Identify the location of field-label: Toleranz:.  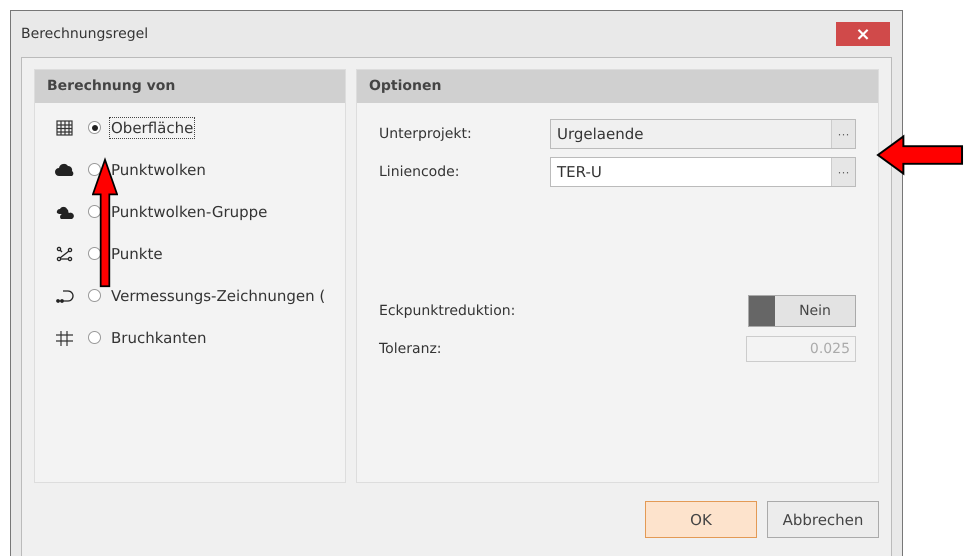
(410, 349).